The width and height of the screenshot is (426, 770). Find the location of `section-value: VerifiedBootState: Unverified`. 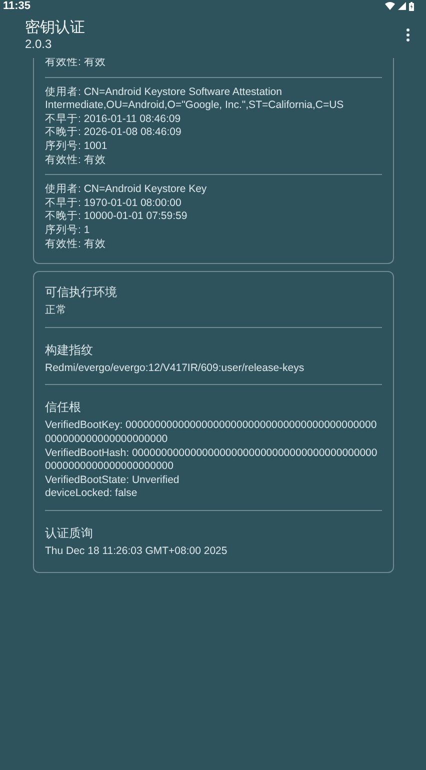

section-value: VerifiedBootState: Unverified is located at coordinates (112, 481).